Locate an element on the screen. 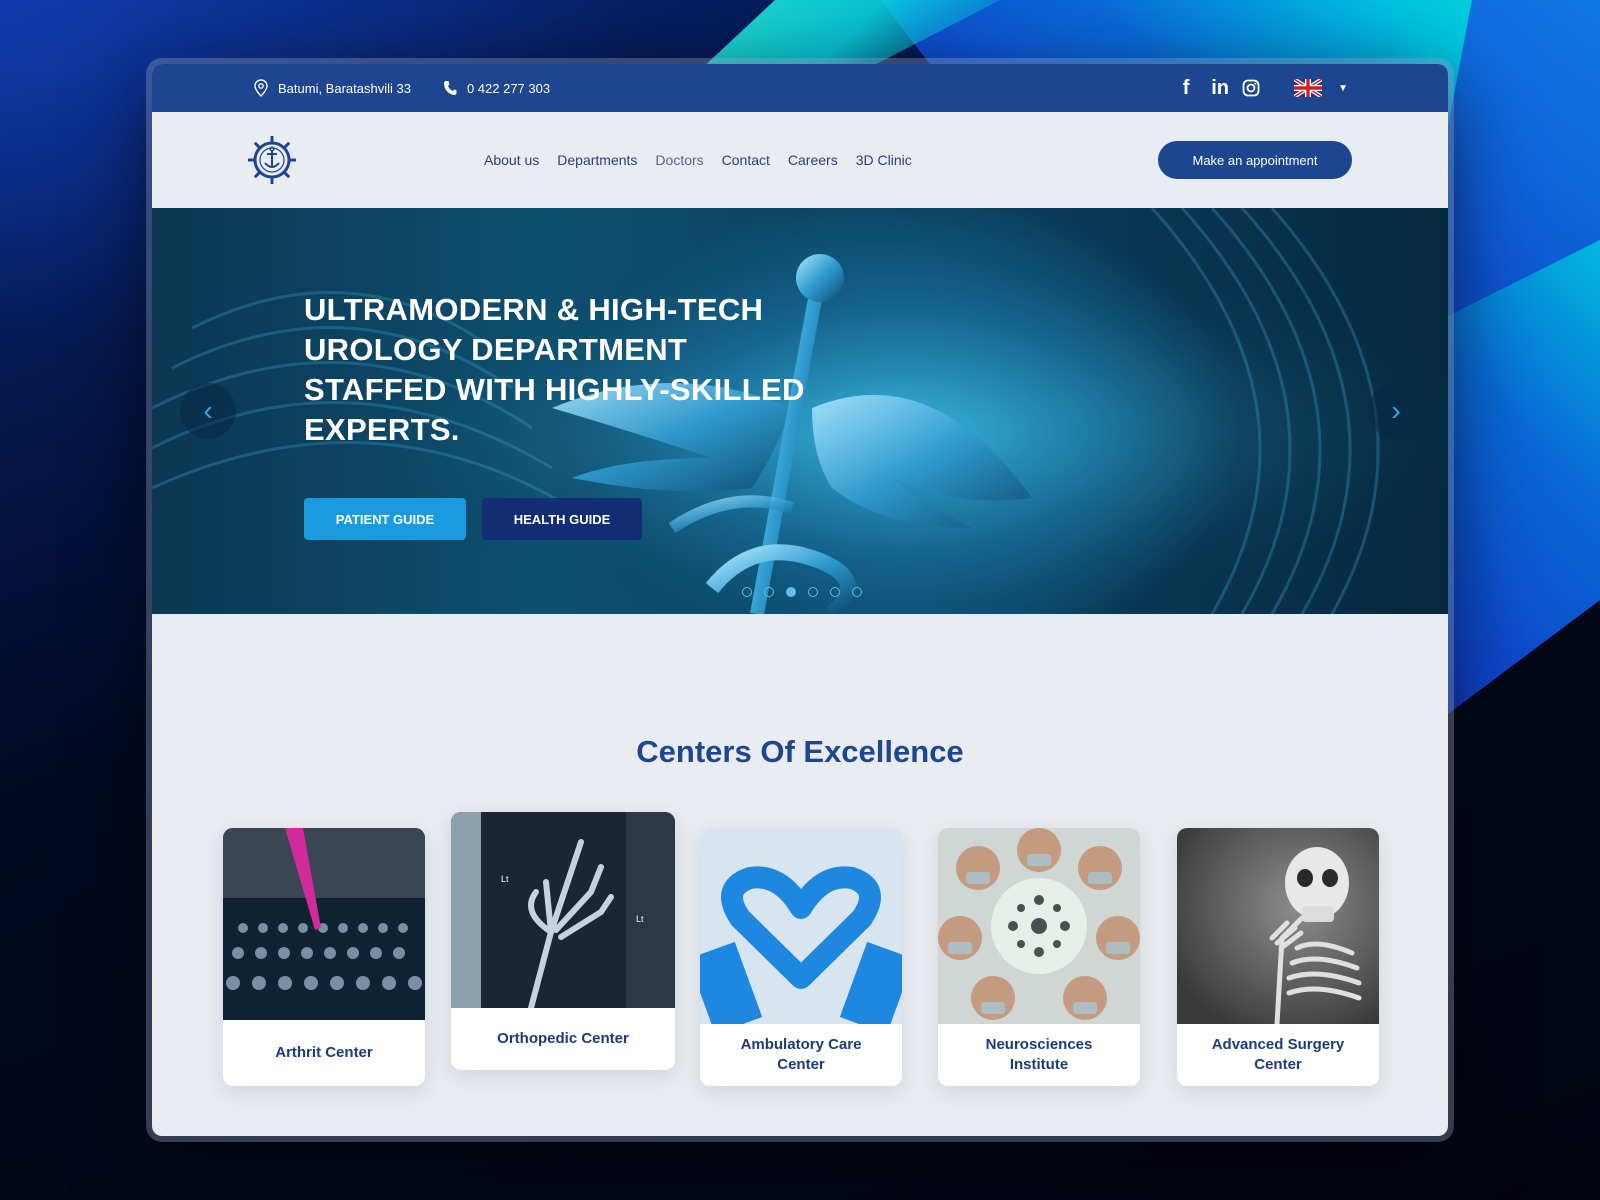  instagram-icon is located at coordinates (1251, 88).